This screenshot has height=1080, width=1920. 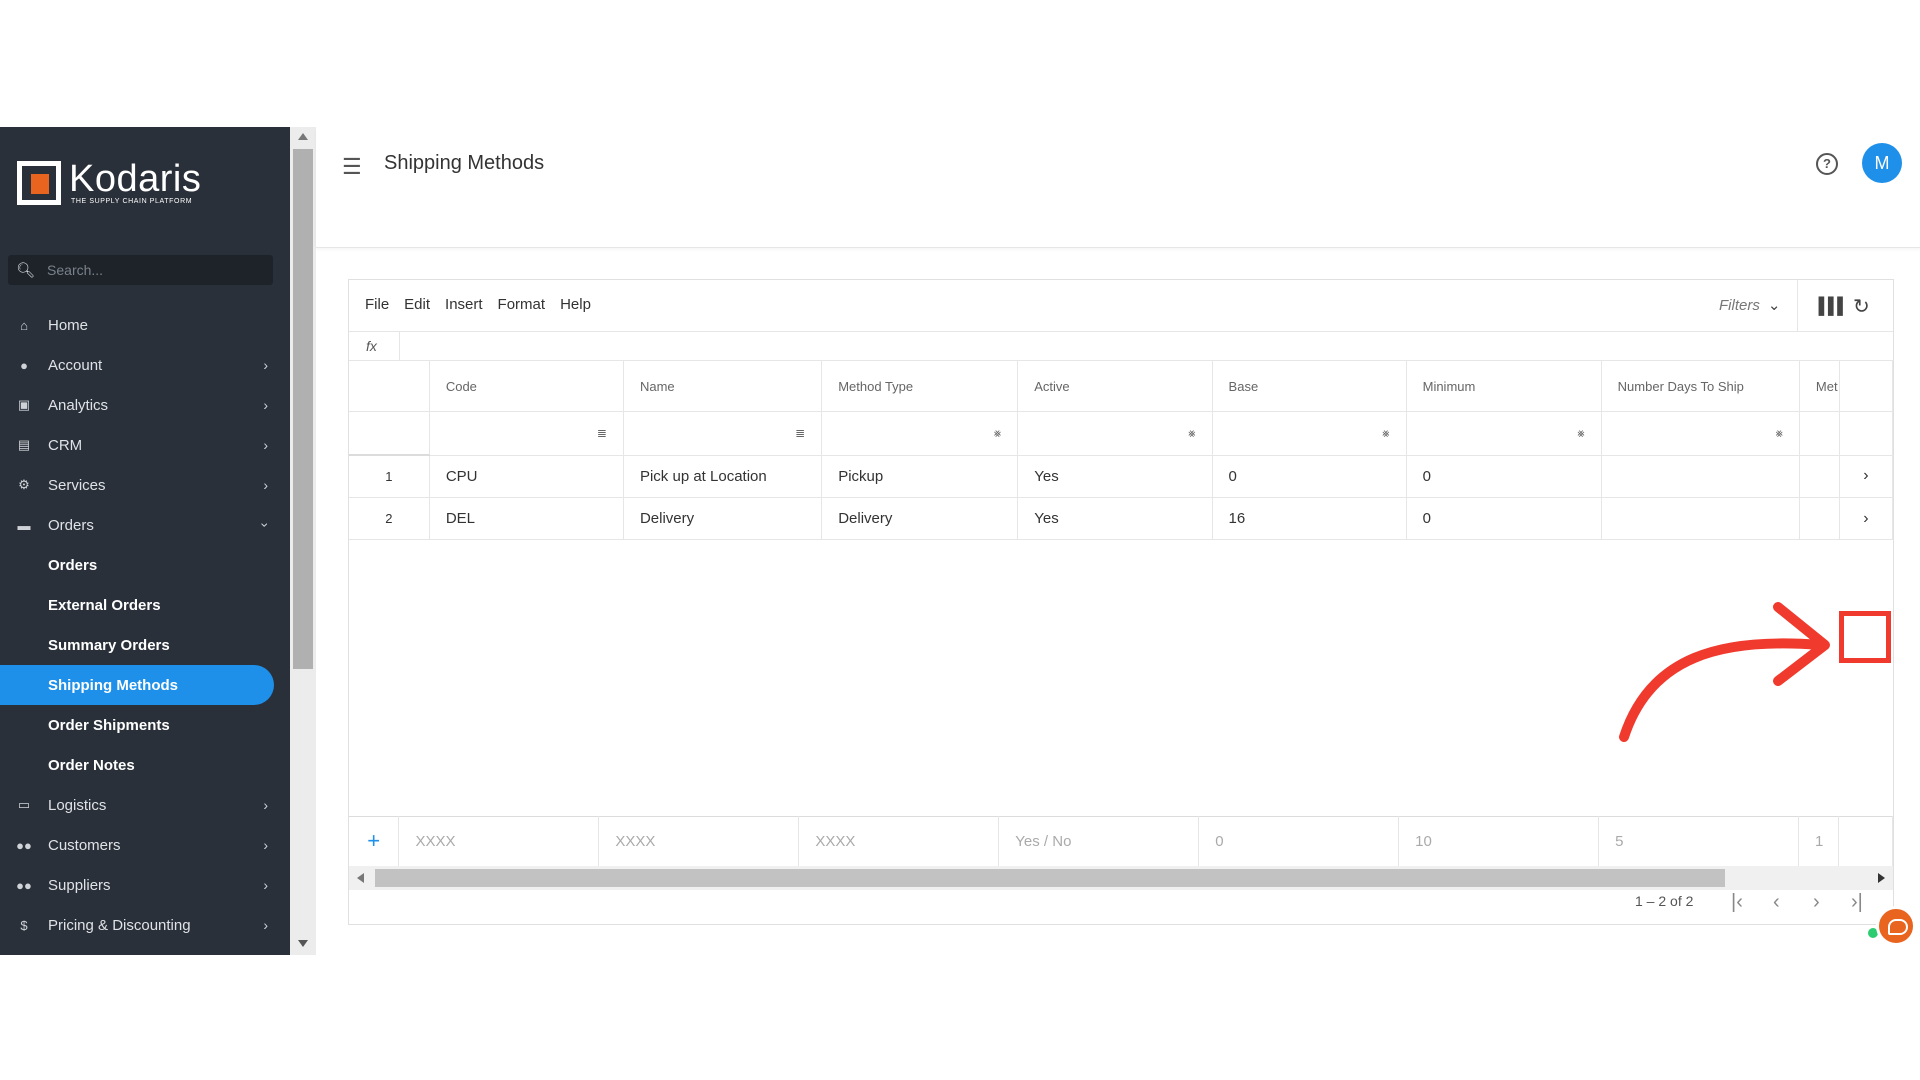 What do you see at coordinates (145, 845) in the screenshot?
I see `sidebar-item-customers: ●● Customers ›` at bounding box center [145, 845].